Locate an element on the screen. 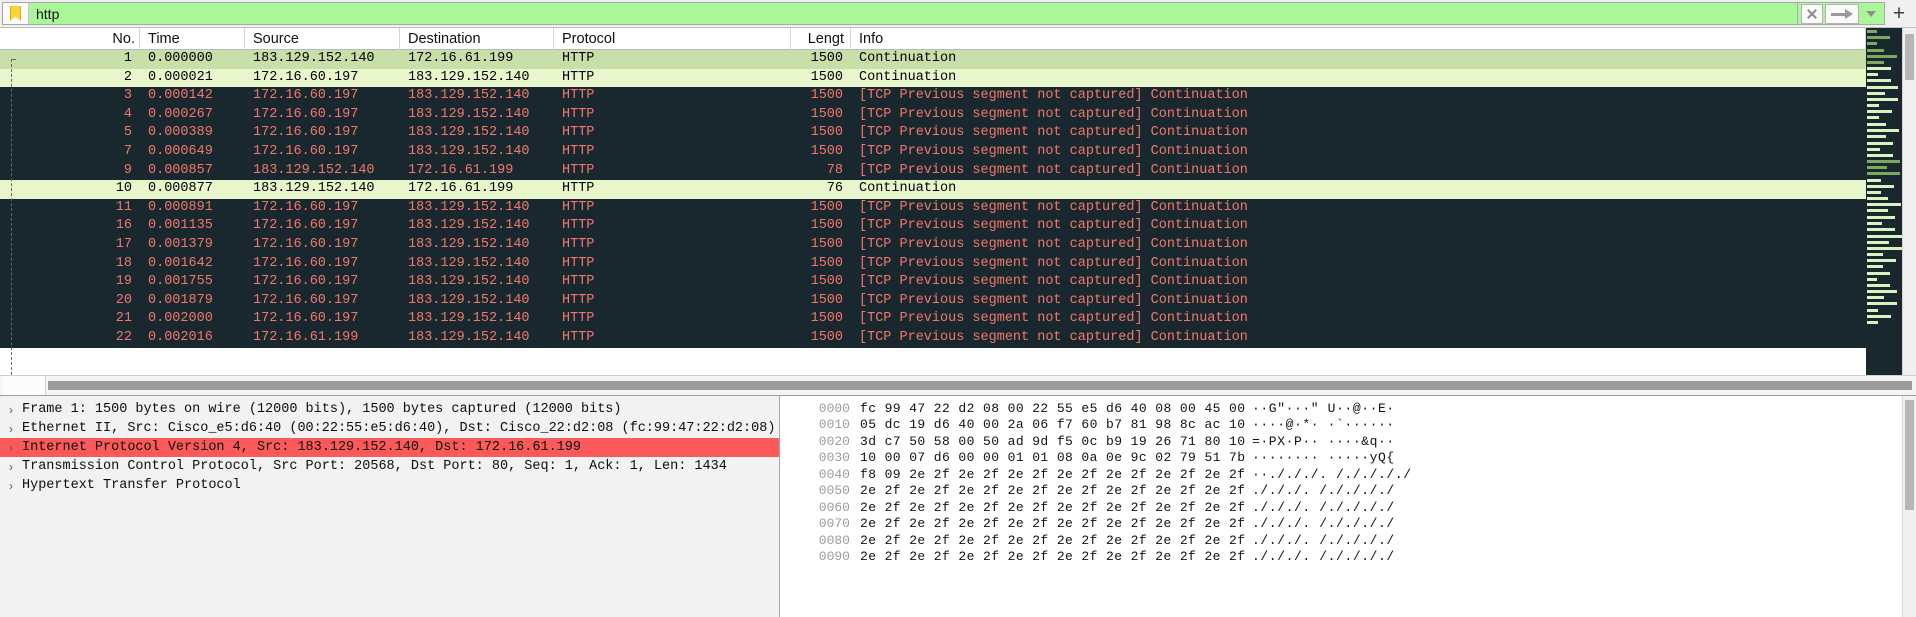 The image size is (1916, 617). apply-filter-button is located at coordinates (1842, 13).